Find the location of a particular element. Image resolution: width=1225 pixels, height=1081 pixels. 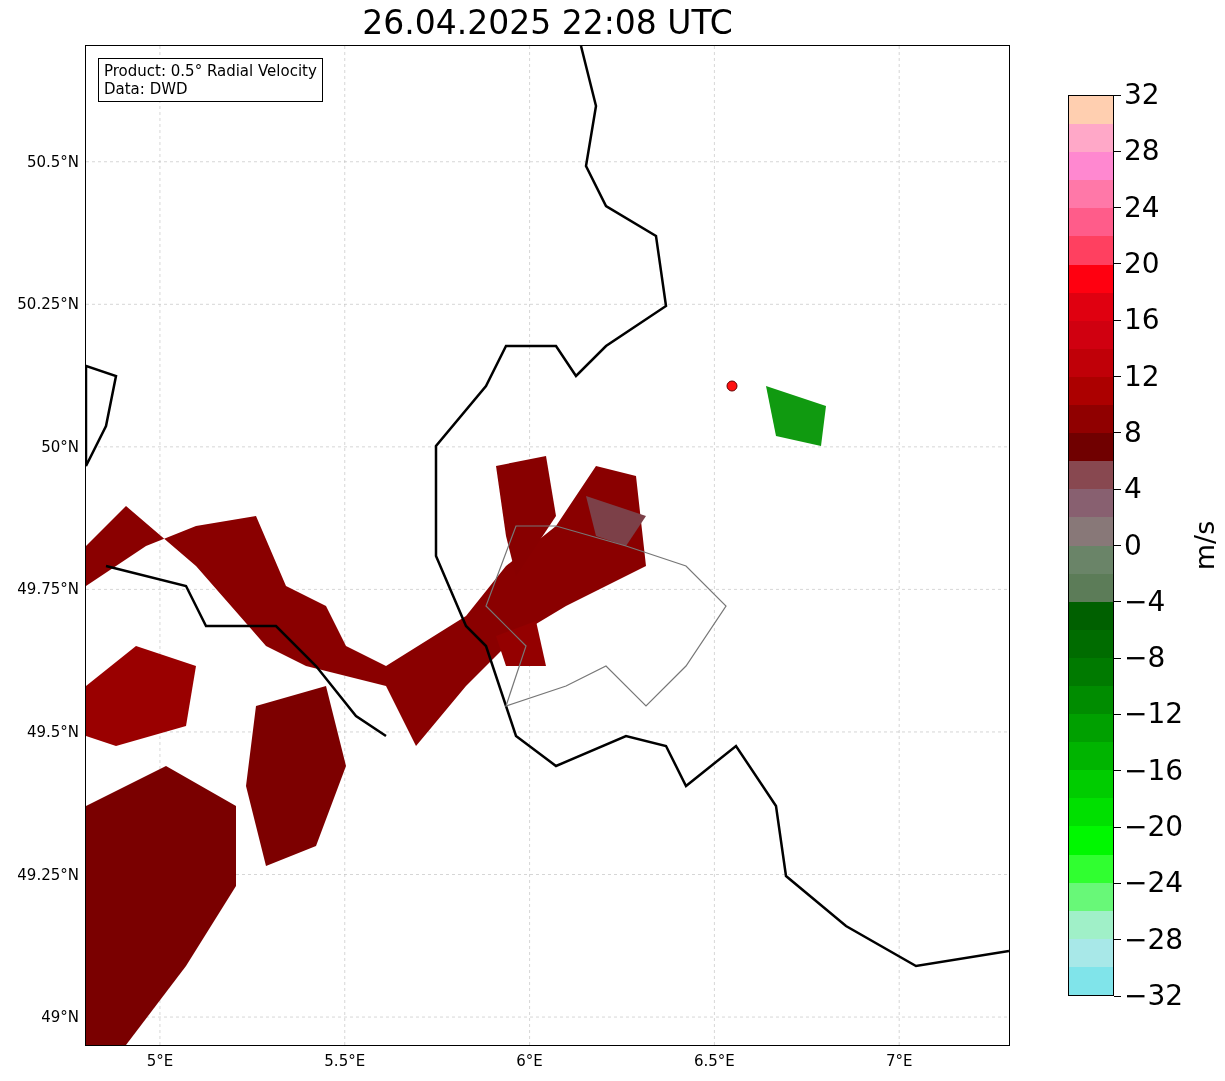

info-text: Product: 0.5° Radial Velocity is located at coordinates (210, 71).